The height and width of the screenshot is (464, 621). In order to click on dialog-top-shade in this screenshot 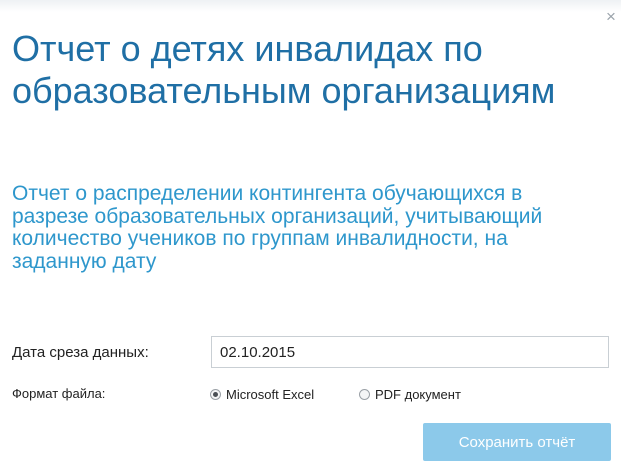, I will do `click(310, 6)`.